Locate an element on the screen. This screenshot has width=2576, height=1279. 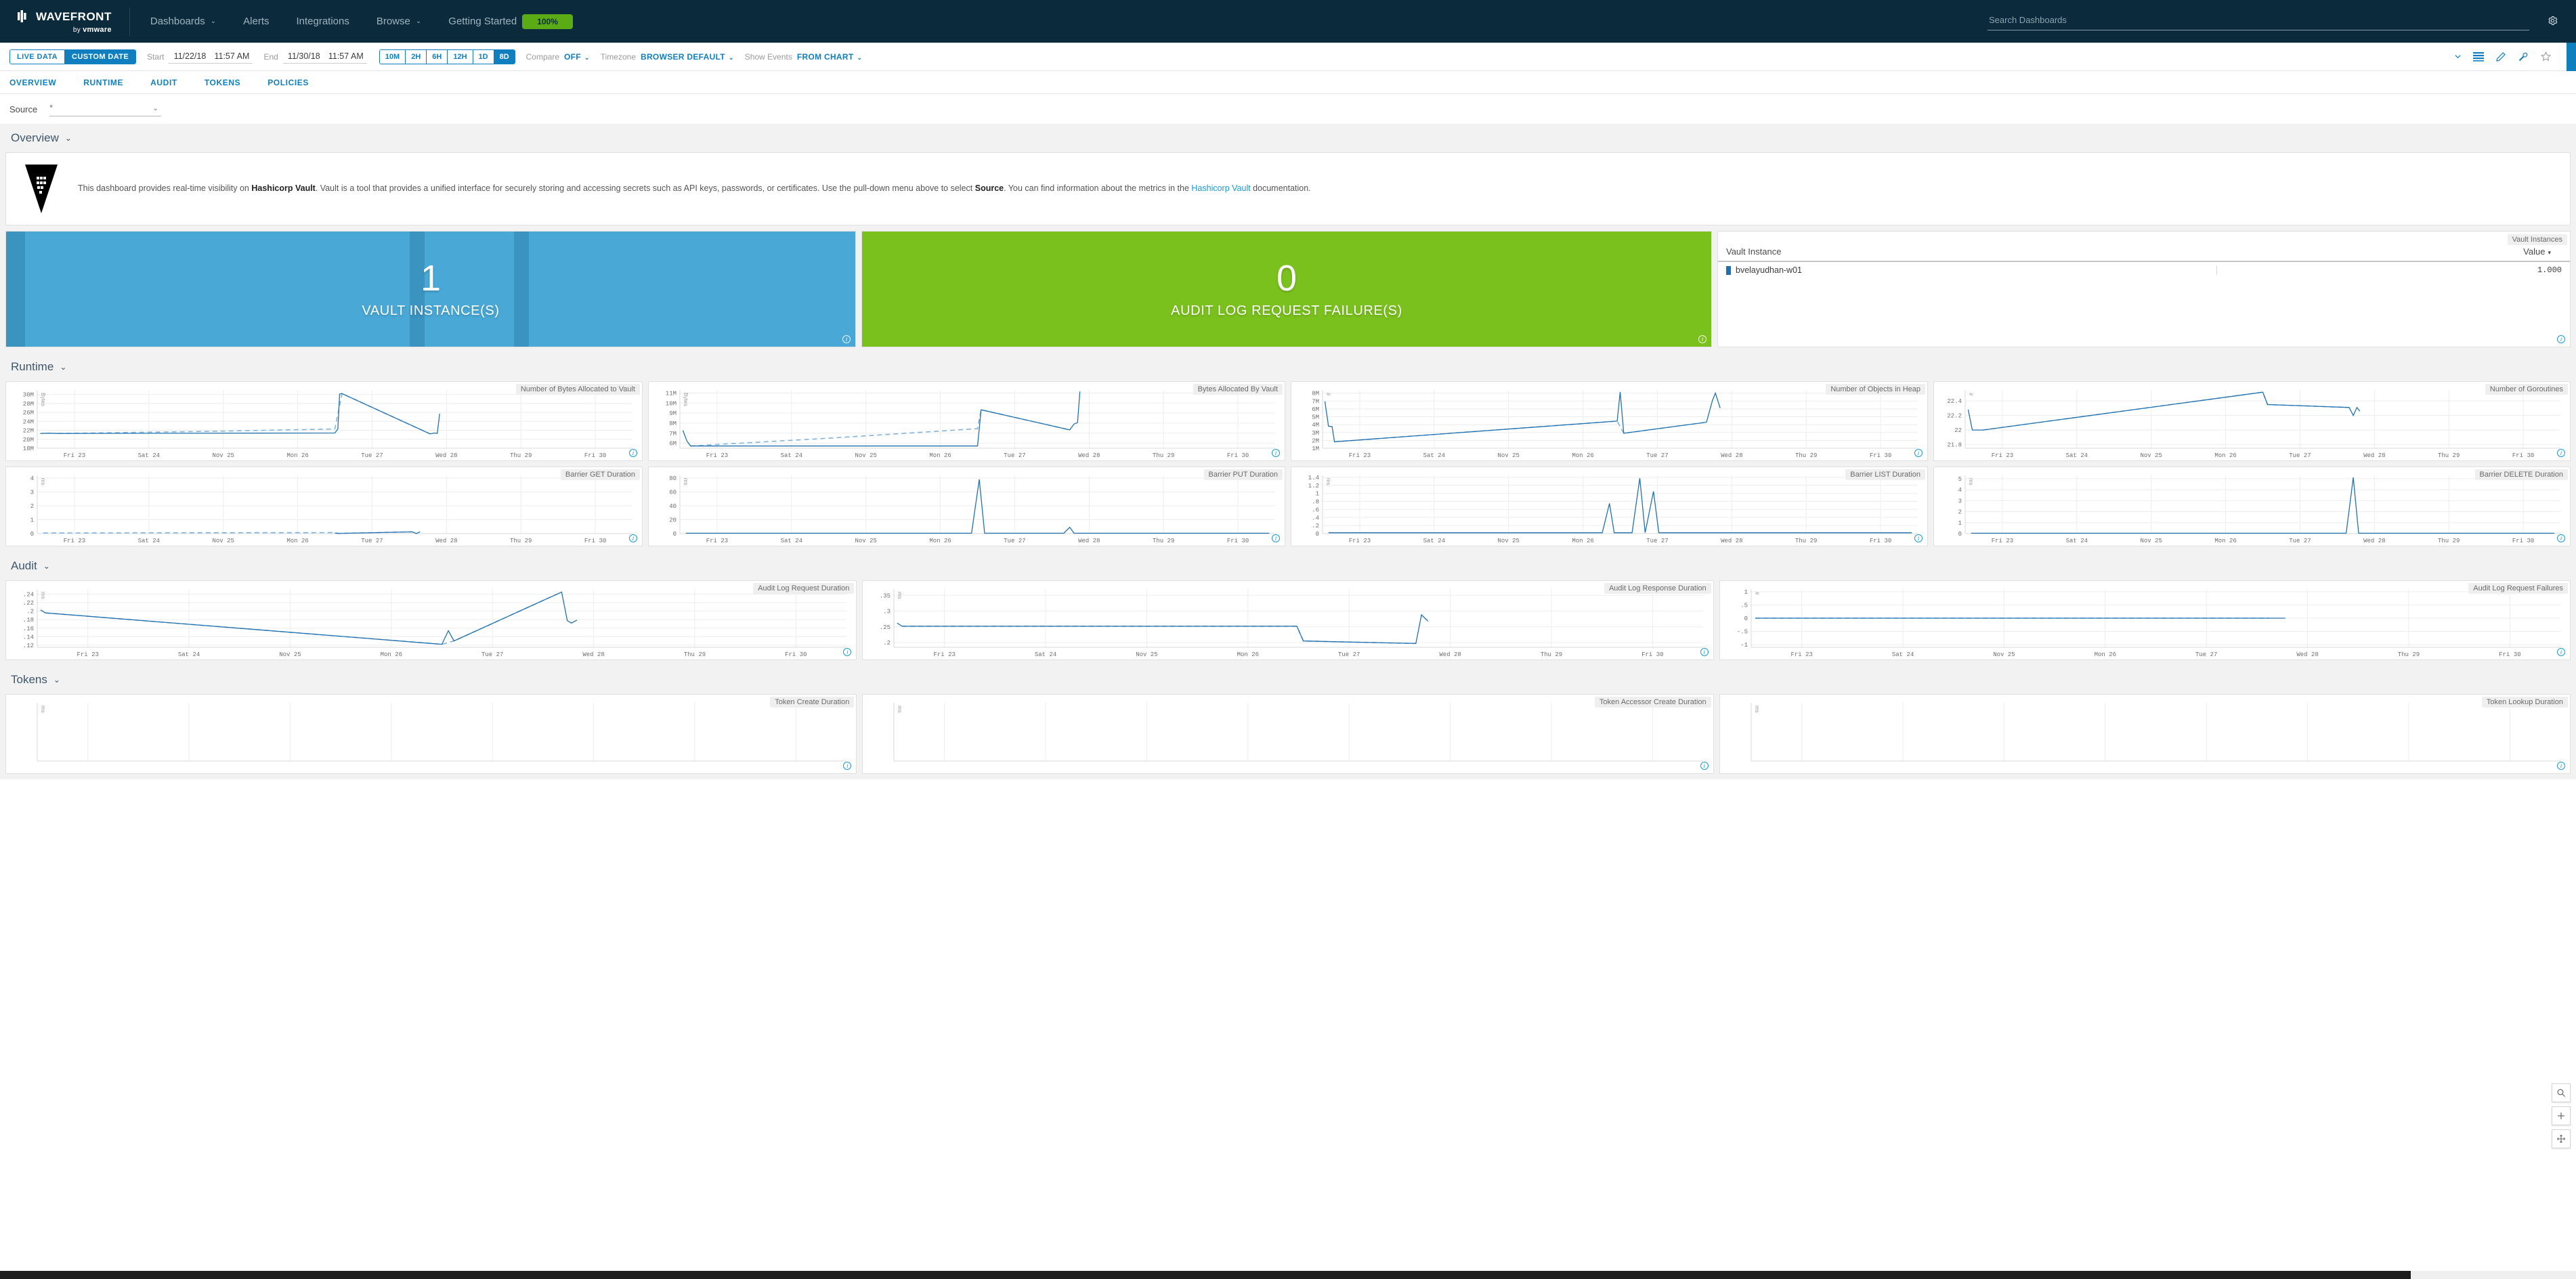
table-header-row: Vault Instance Value ▾ is located at coordinates (2144, 248).